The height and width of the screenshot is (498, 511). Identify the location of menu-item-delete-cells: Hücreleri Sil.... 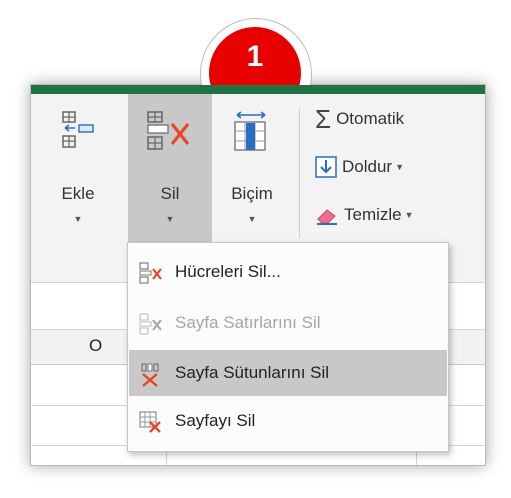
(288, 272).